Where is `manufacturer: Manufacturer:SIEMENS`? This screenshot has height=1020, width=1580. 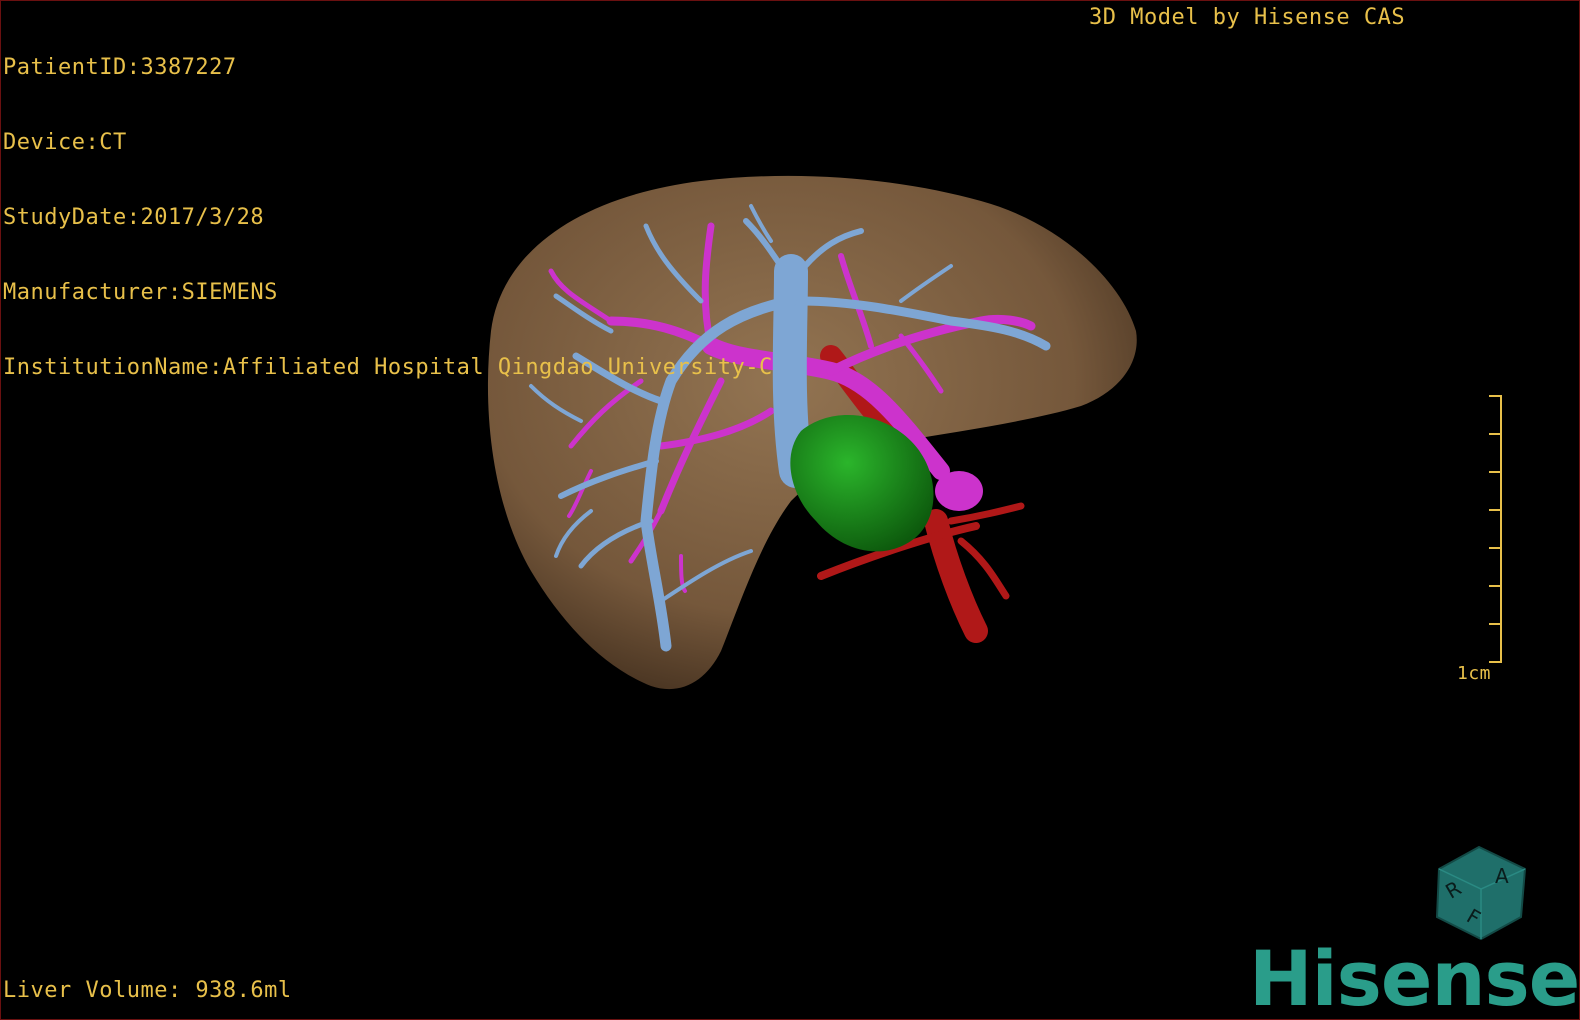
manufacturer: Manufacturer:SIEMENS is located at coordinates (140, 292).